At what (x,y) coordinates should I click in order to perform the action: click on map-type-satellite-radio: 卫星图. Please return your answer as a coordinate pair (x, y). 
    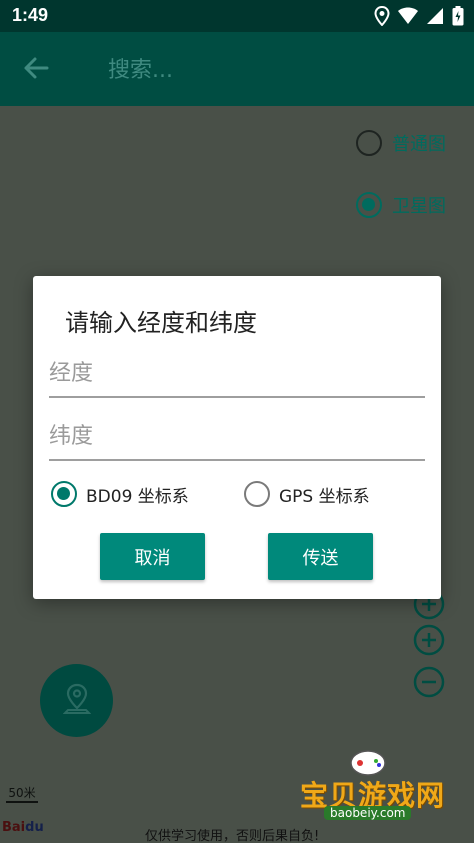
    Looking at the image, I should click on (401, 205).